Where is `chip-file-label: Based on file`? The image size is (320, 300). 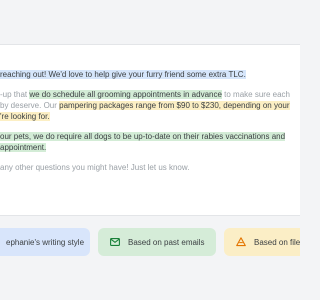
chip-file-label: Based on file is located at coordinates (277, 242).